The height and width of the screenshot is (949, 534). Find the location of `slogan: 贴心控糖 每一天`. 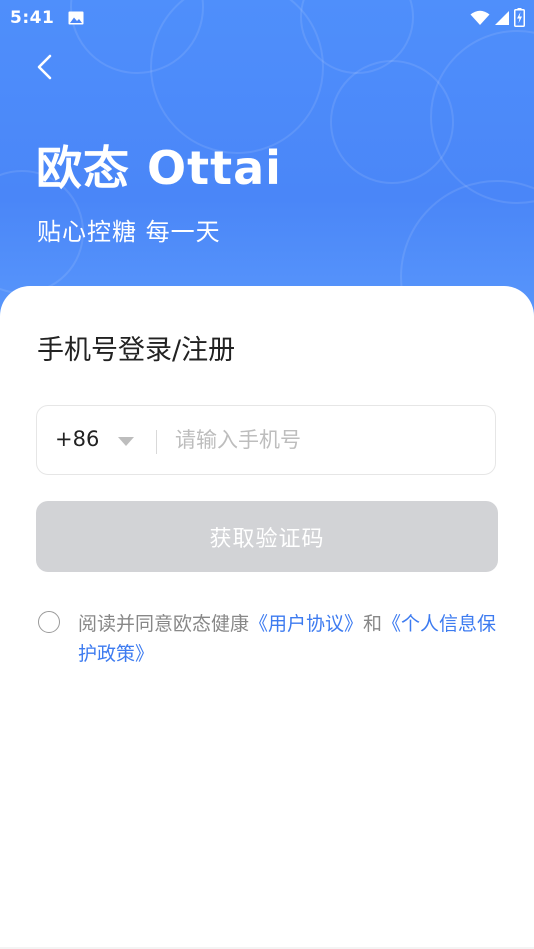

slogan: 贴心控糖 每一天 is located at coordinates (129, 232).